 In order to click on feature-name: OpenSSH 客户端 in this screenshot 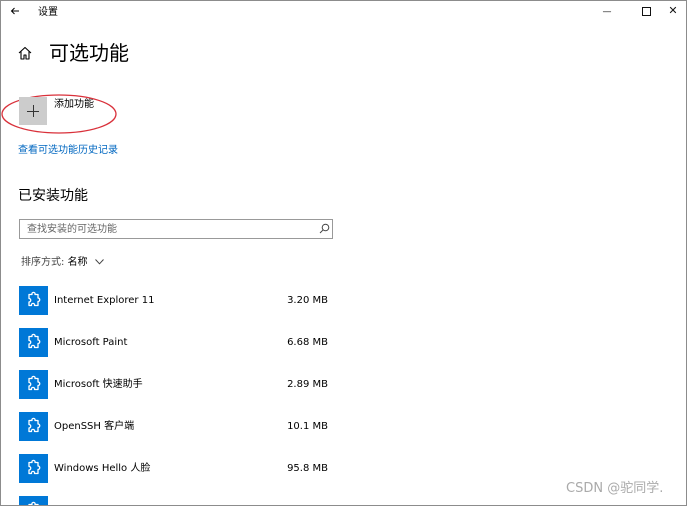, I will do `click(94, 426)`.